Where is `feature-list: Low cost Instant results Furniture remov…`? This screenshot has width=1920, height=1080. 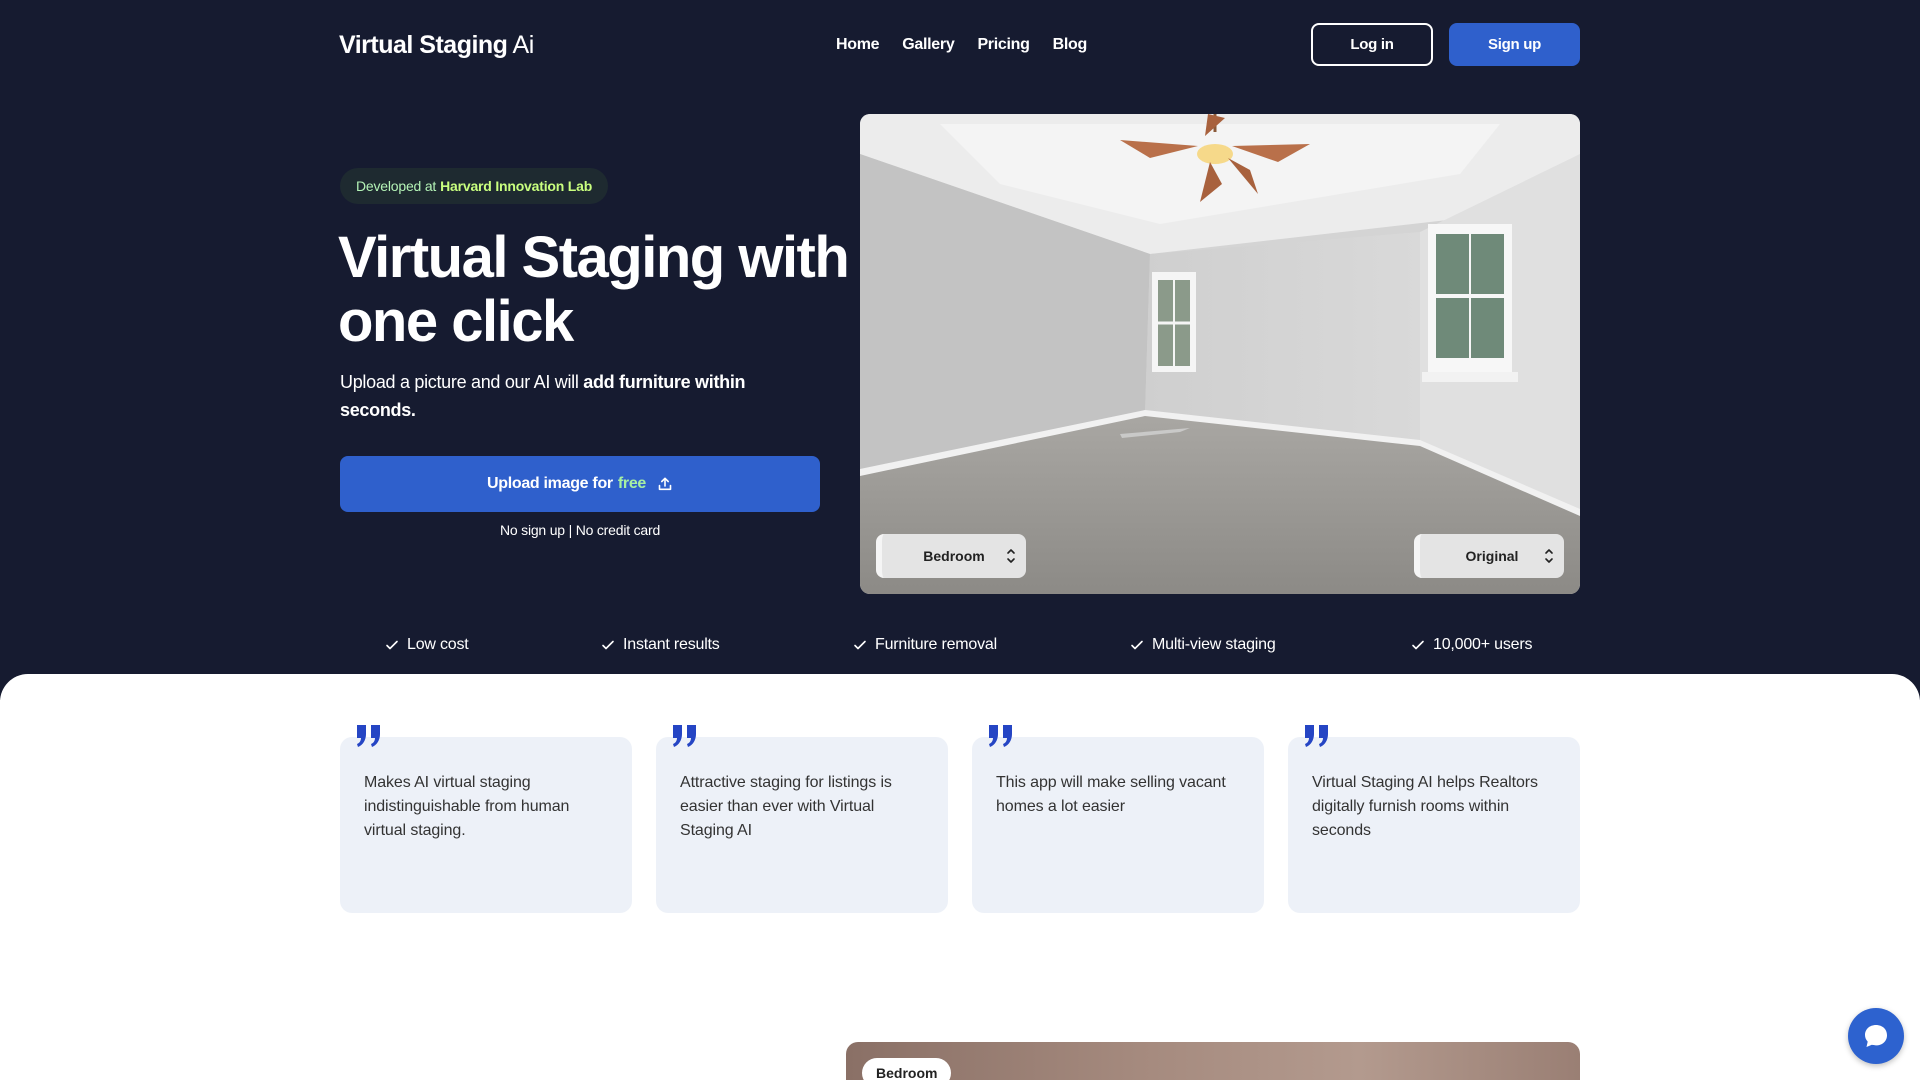 feature-list: Low cost Instant results Furniture remov… is located at coordinates (960, 647).